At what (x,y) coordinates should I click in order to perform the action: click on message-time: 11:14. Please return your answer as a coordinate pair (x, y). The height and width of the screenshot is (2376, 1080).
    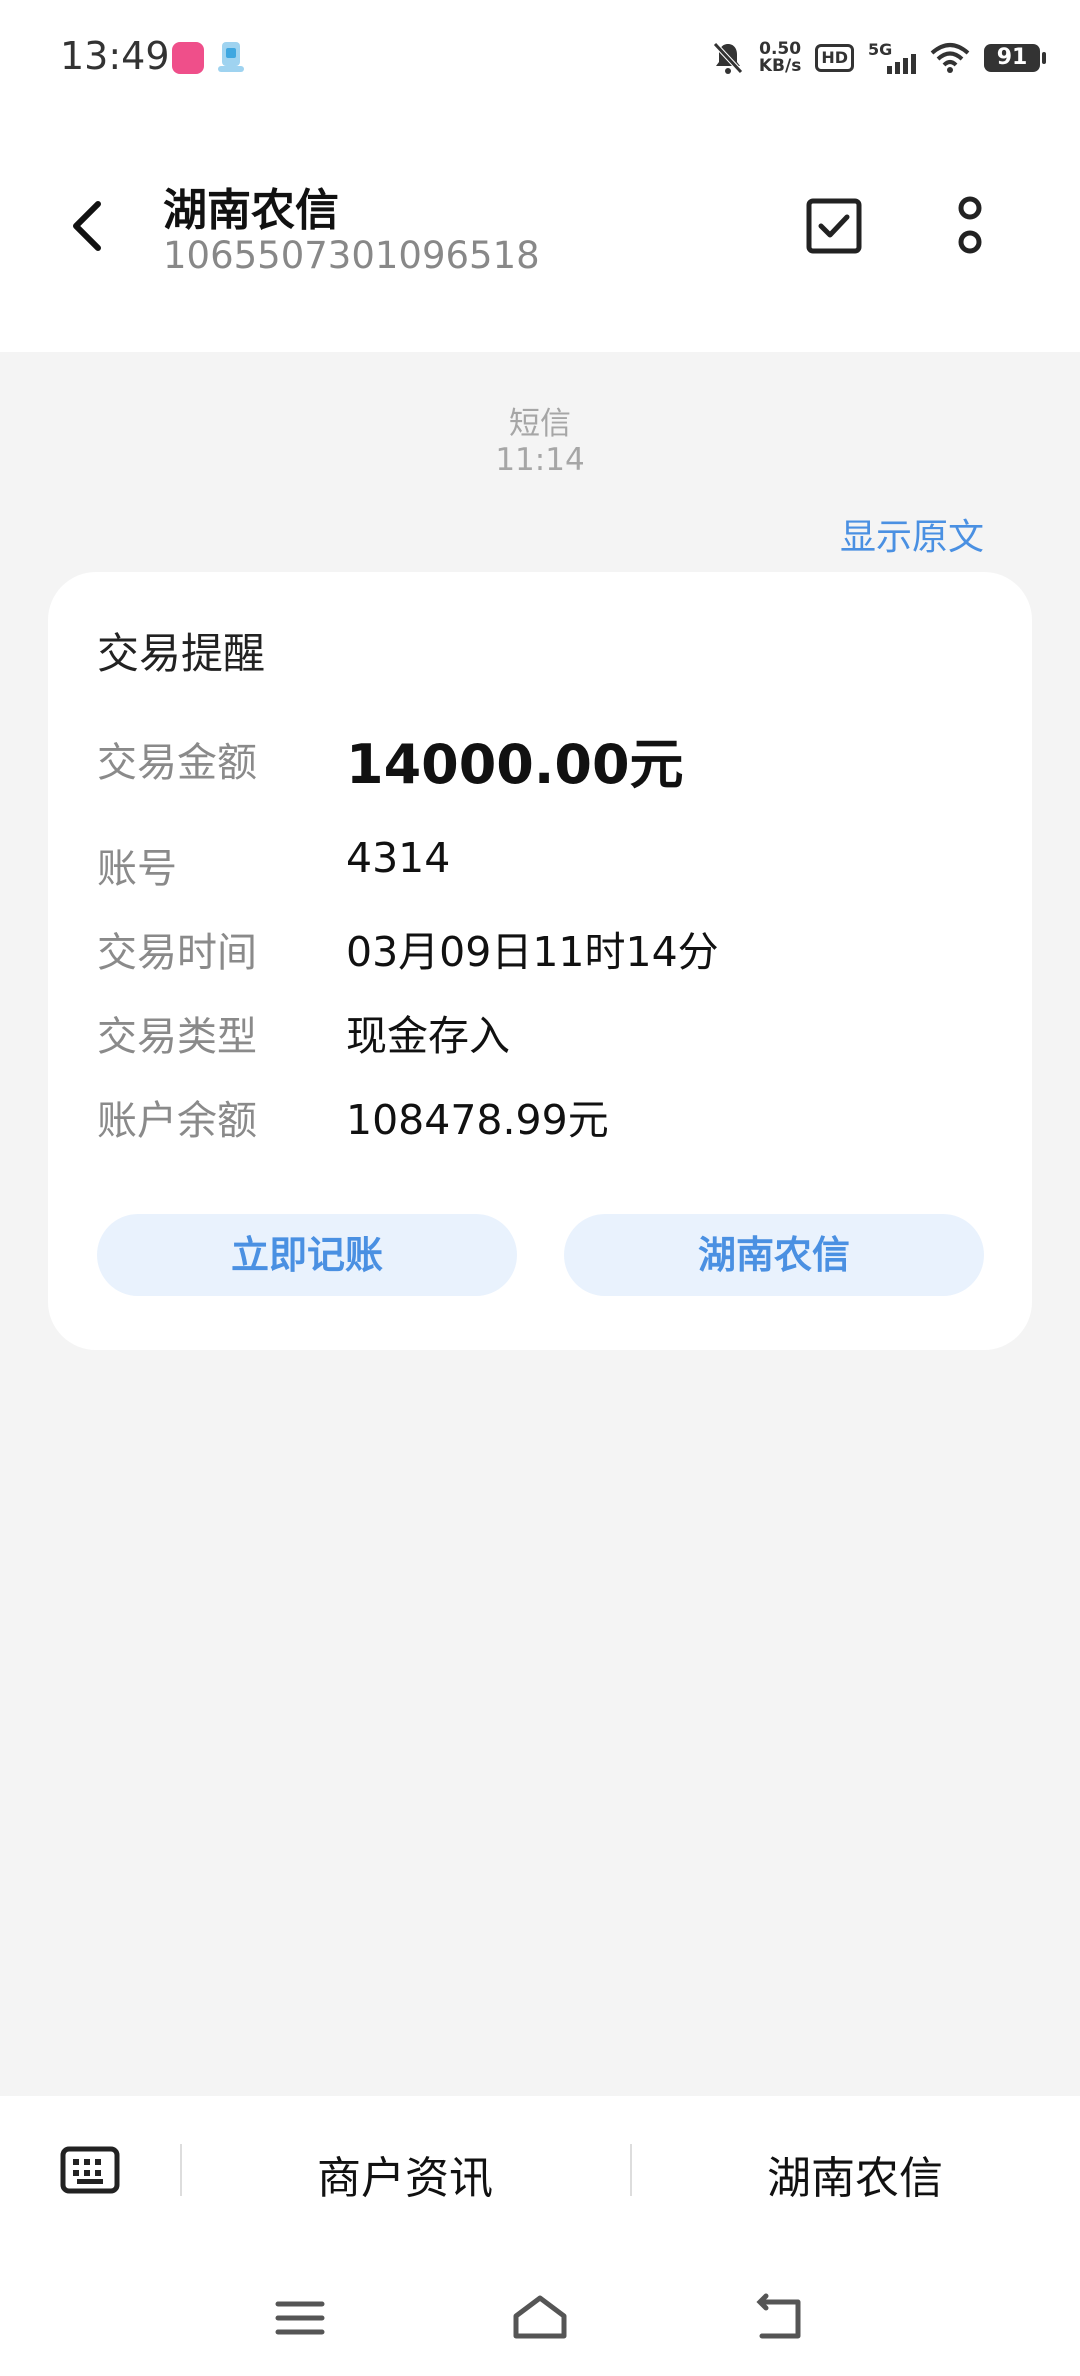
    Looking at the image, I should click on (540, 460).